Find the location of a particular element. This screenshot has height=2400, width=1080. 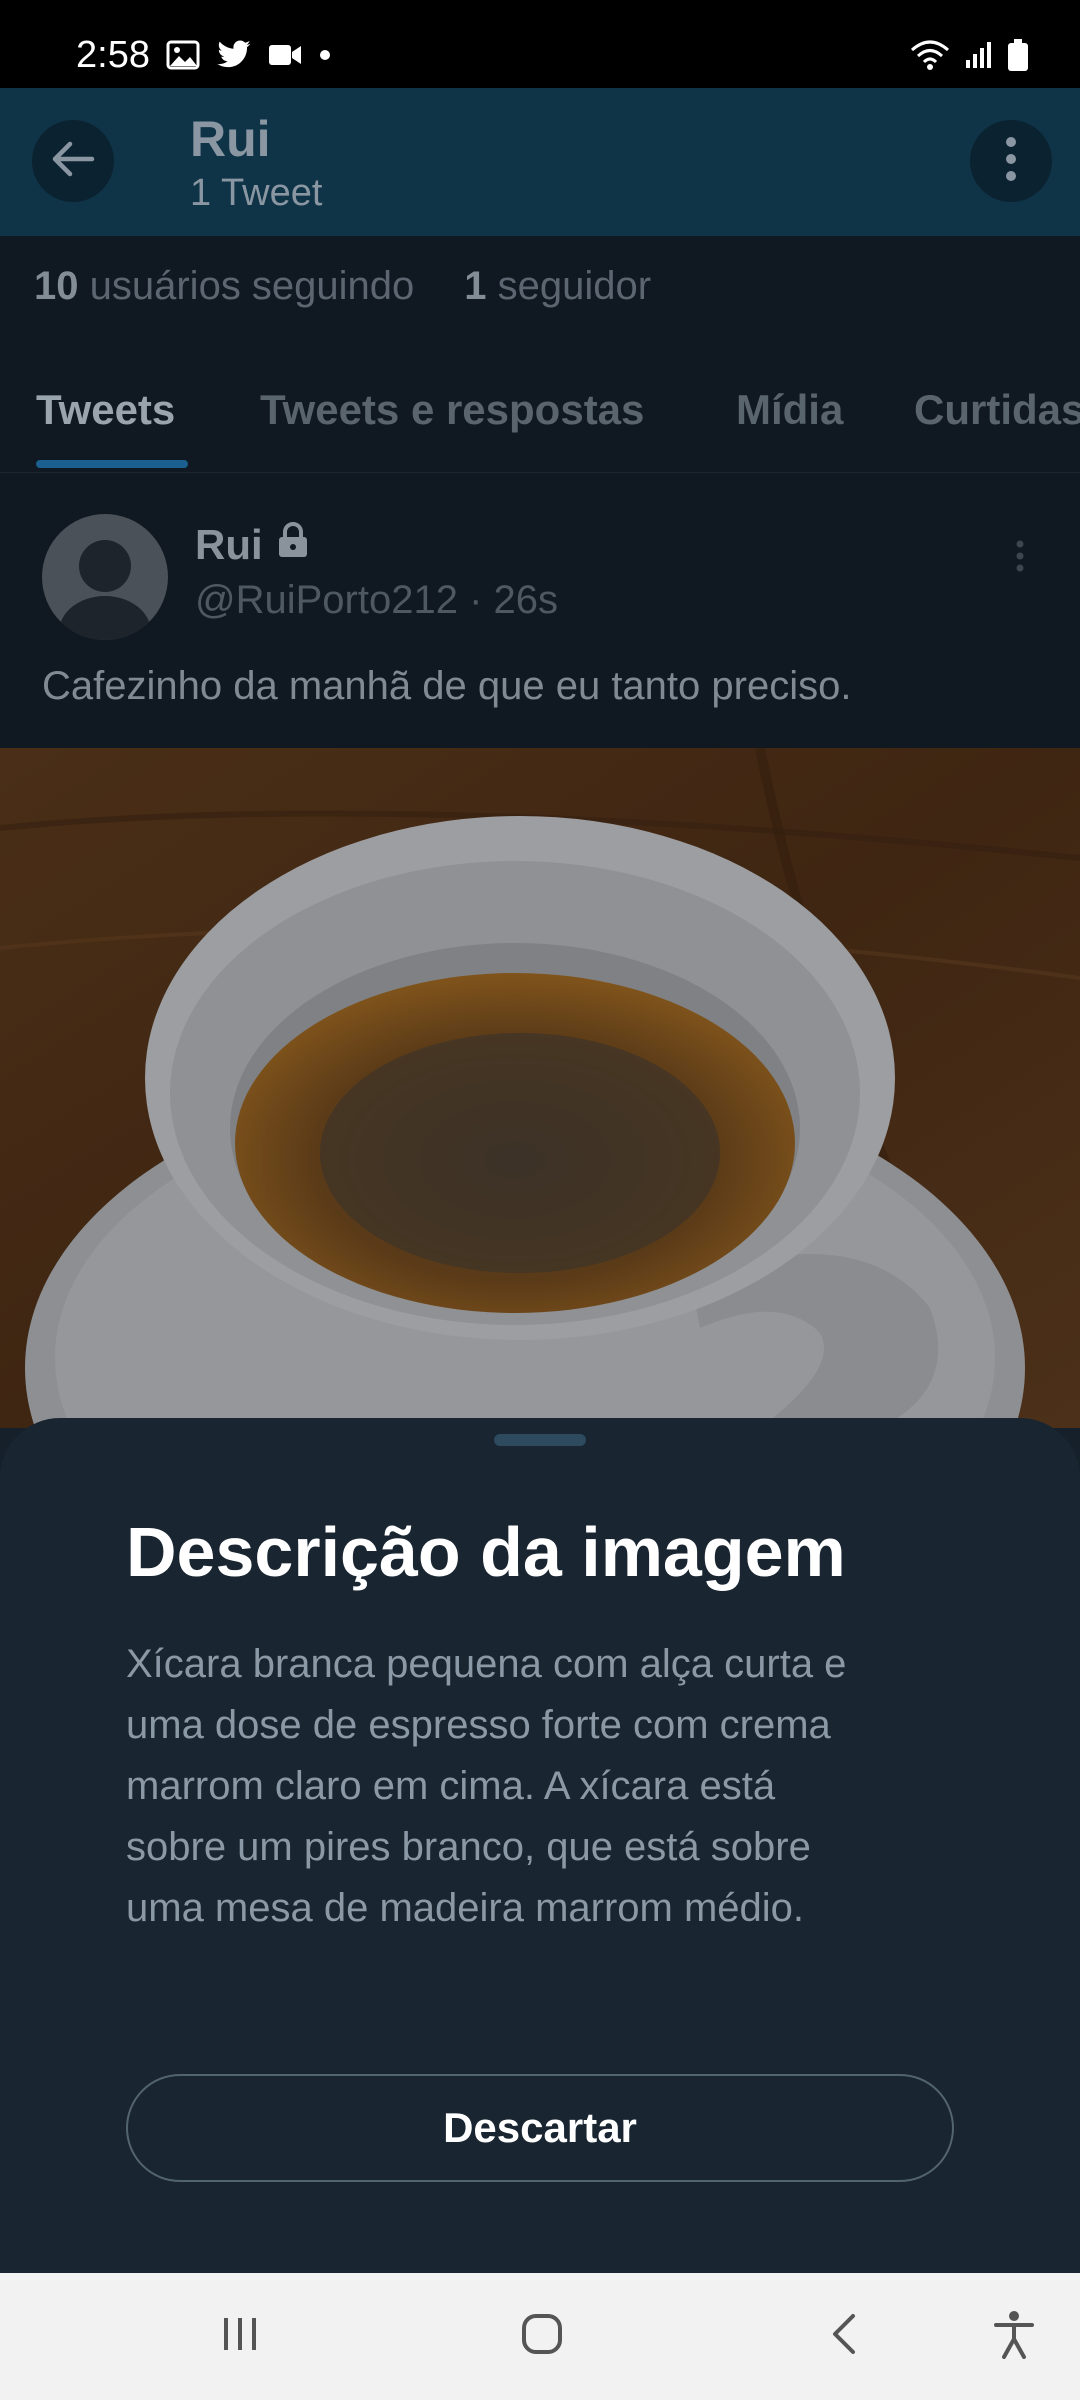

tweet-author: Rui is located at coordinates (254, 545).